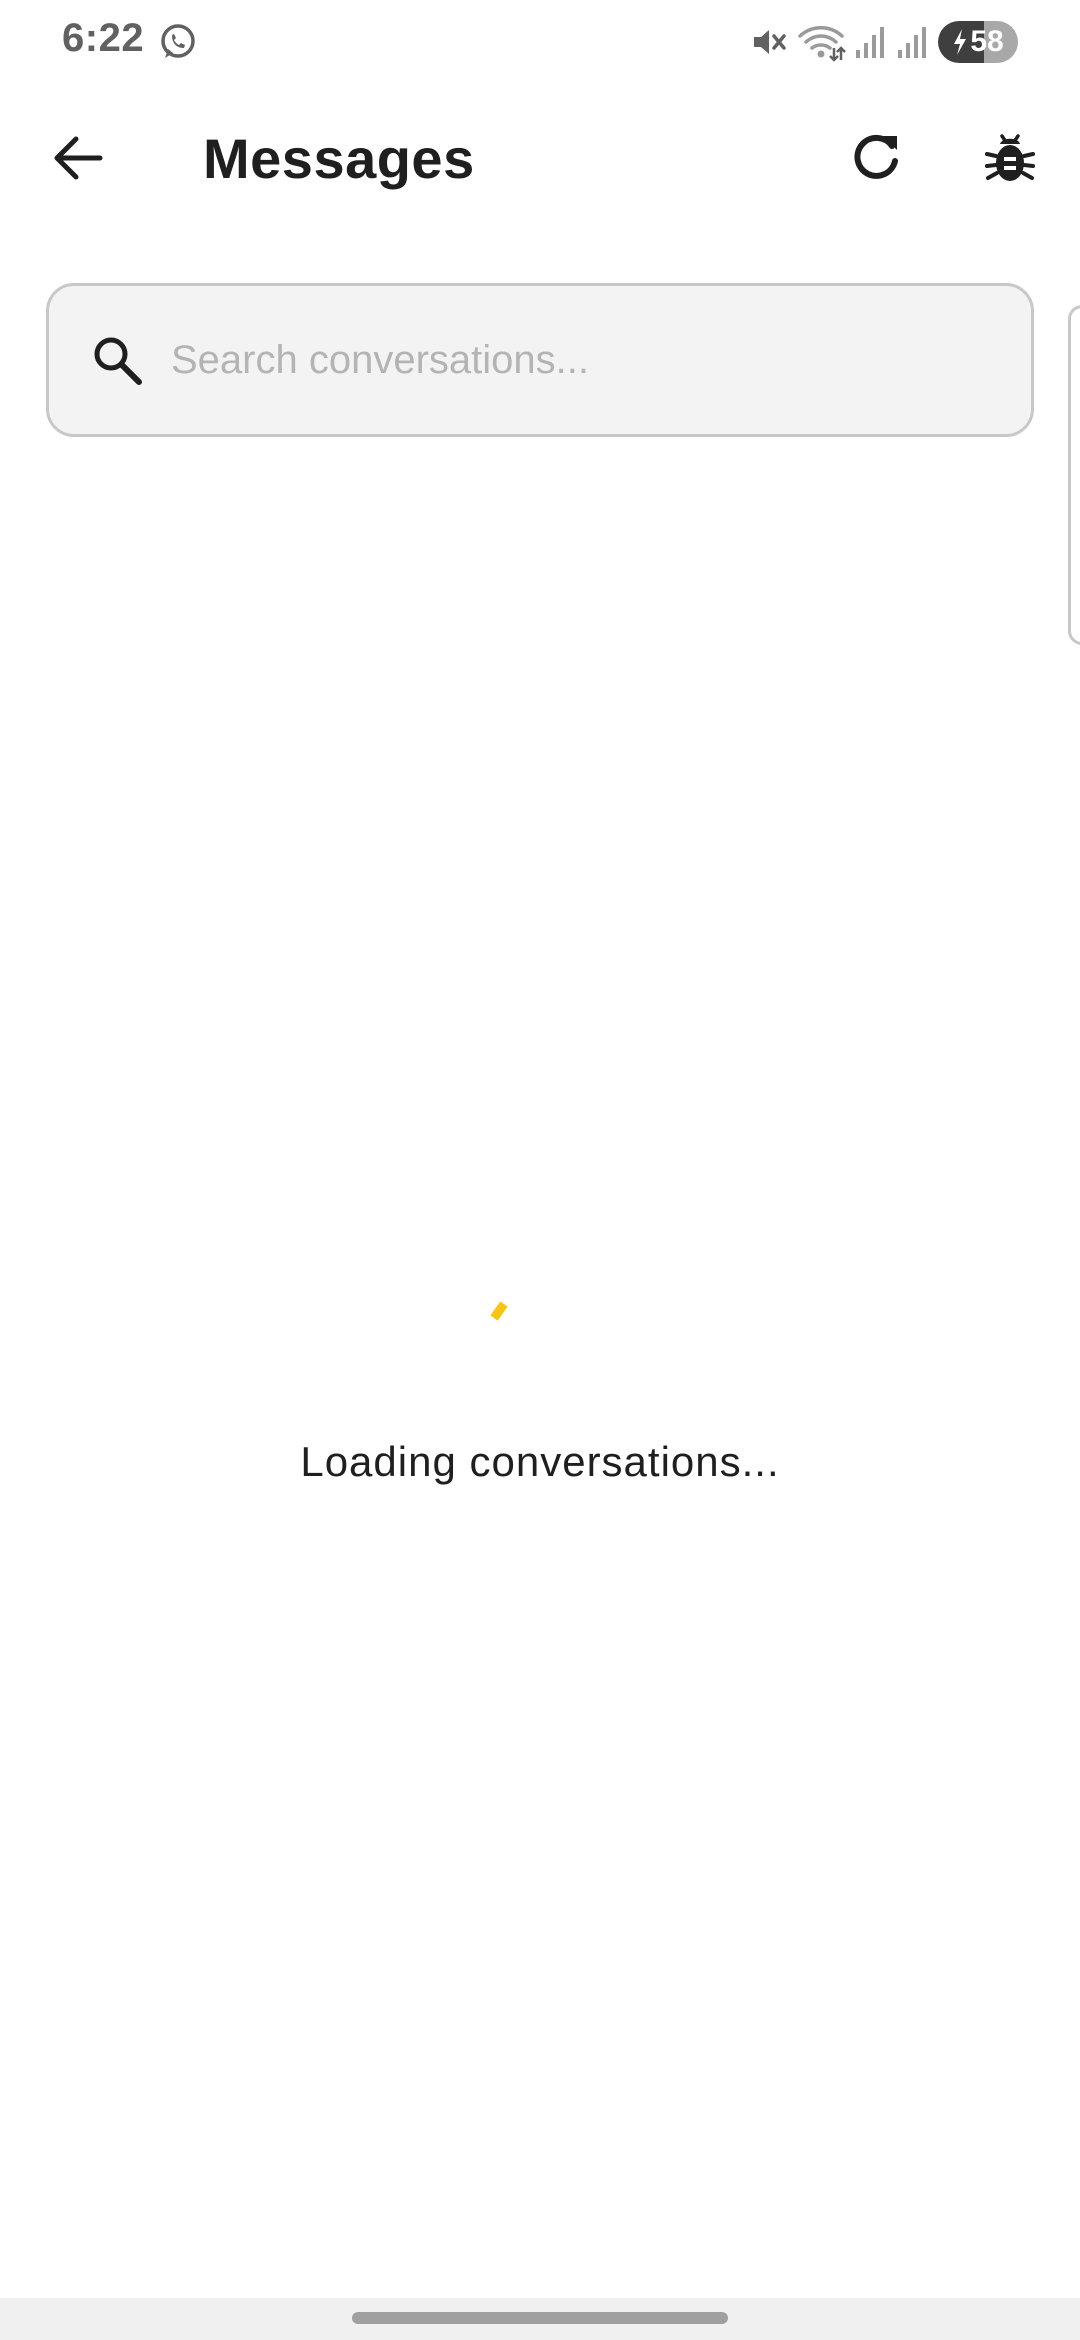  I want to click on debug-button, so click(1010, 160).